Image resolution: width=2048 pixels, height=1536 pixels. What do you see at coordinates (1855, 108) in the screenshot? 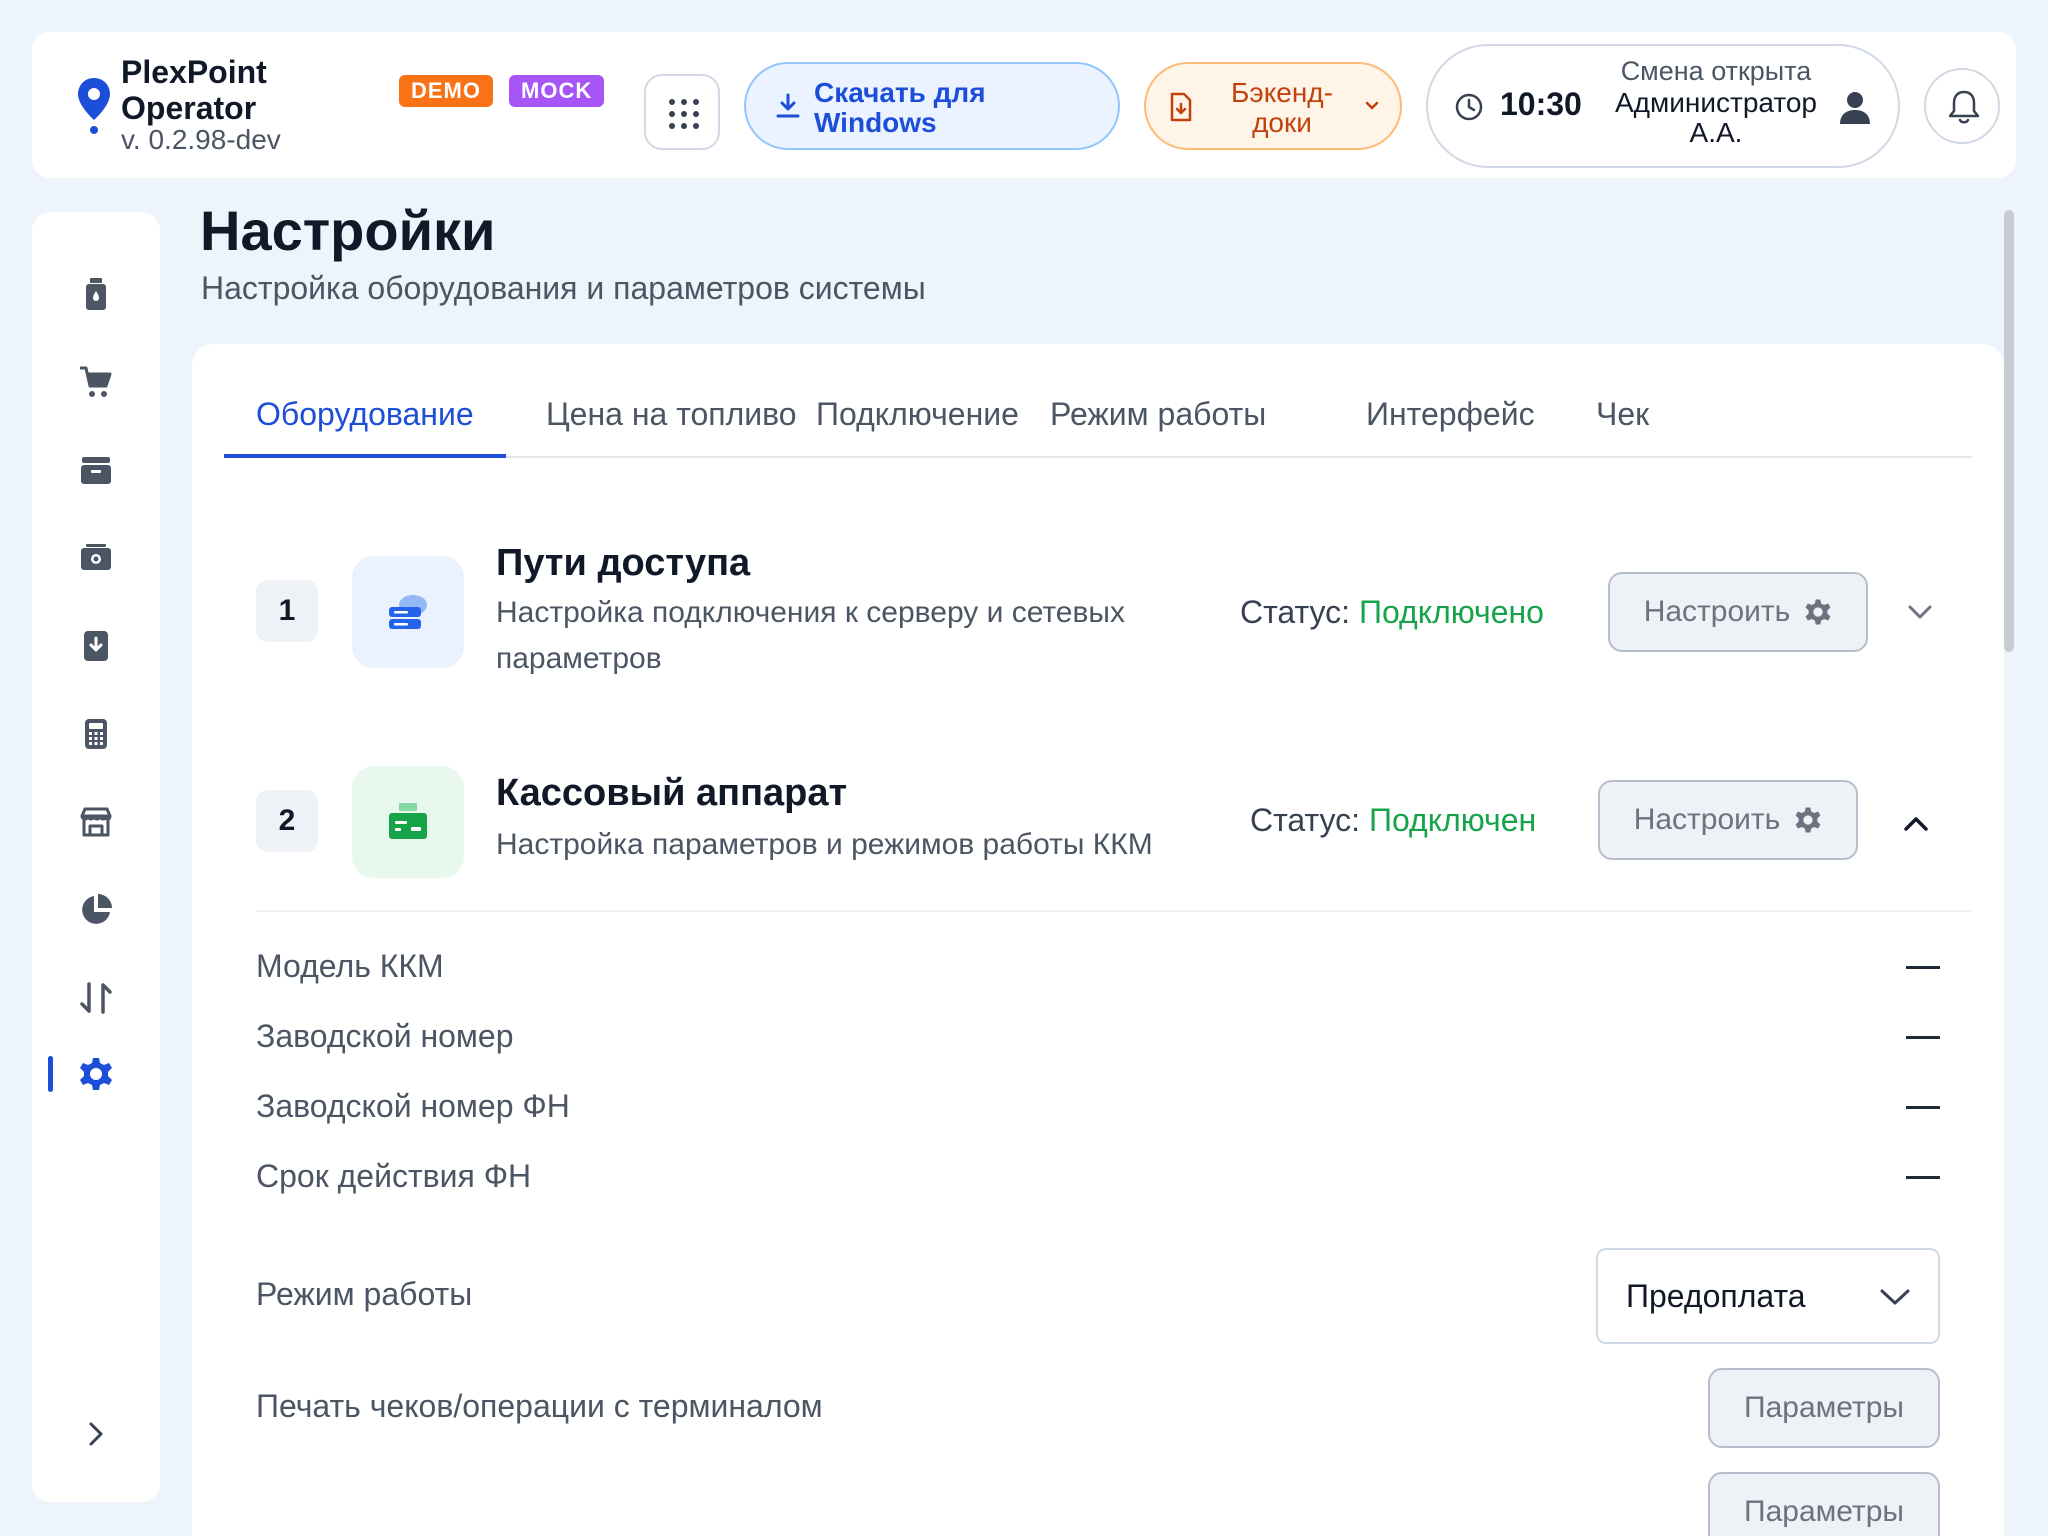
I see `user-icon` at bounding box center [1855, 108].